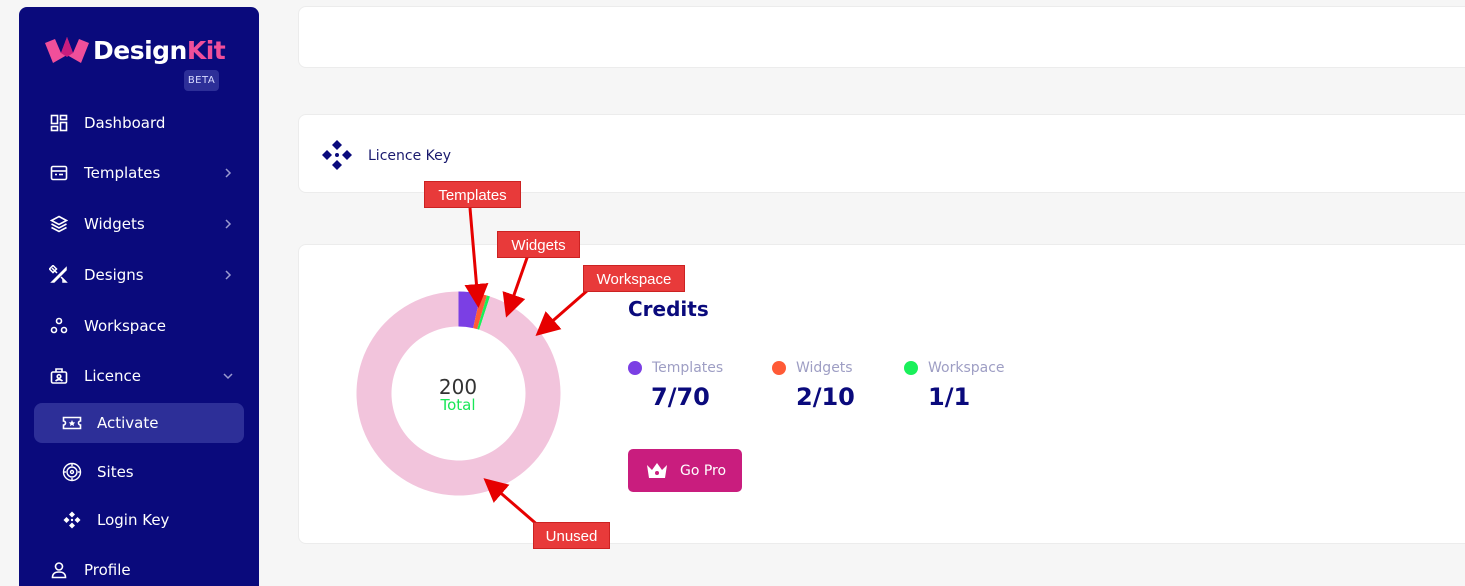  Describe the element at coordinates (59, 123) in the screenshot. I see `dashboard-icon` at that location.